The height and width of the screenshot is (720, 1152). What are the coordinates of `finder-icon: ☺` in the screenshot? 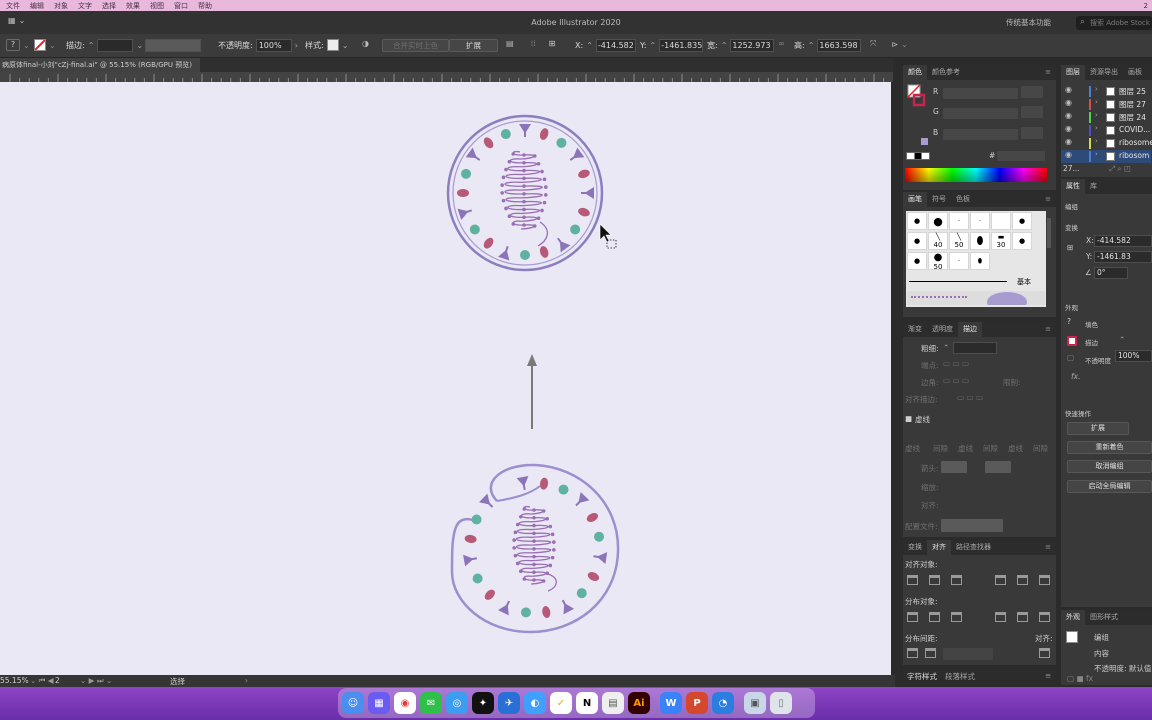 It's located at (353, 703).